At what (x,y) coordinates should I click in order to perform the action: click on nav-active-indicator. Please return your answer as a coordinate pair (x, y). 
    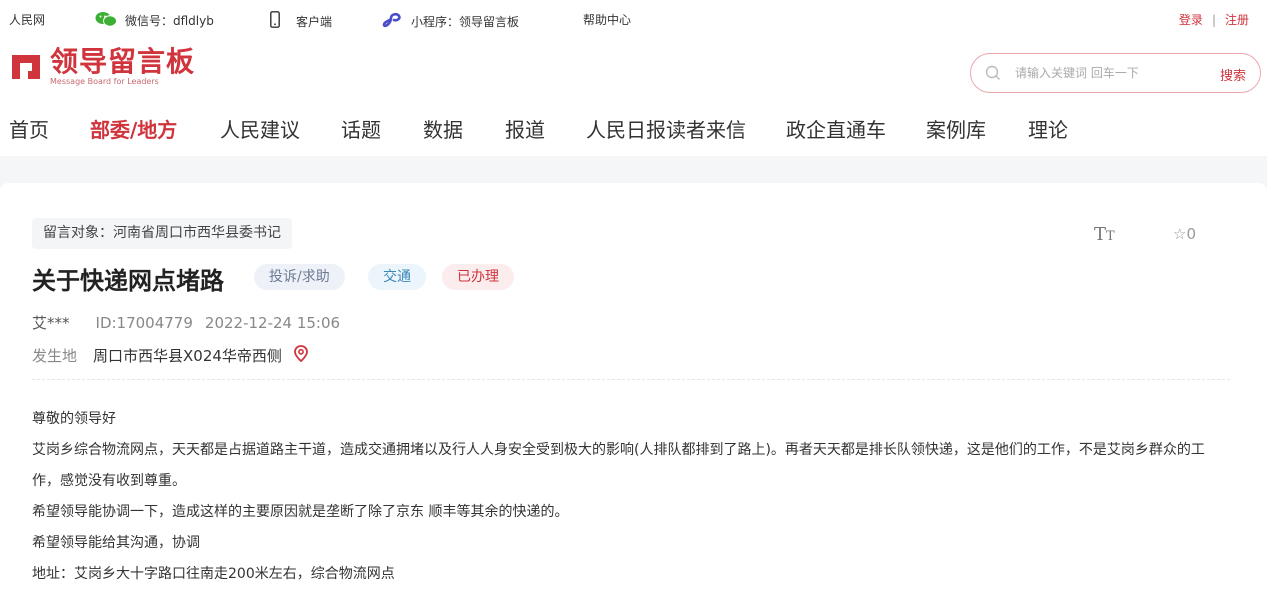
    Looking at the image, I should click on (633, 133).